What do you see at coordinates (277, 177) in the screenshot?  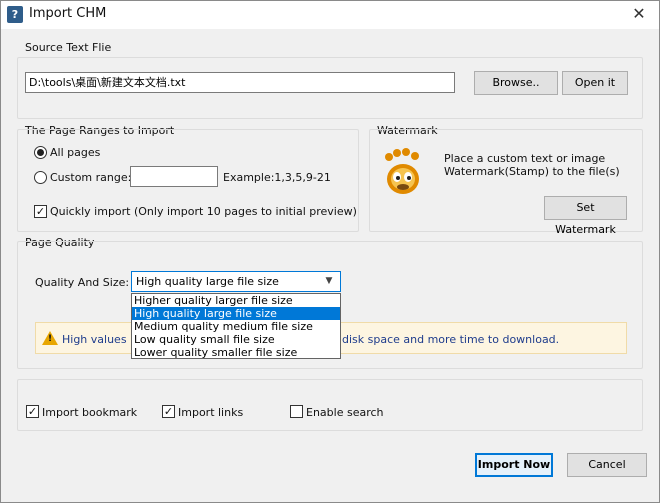 I see `example-label: Example:1,3,5,9-21` at bounding box center [277, 177].